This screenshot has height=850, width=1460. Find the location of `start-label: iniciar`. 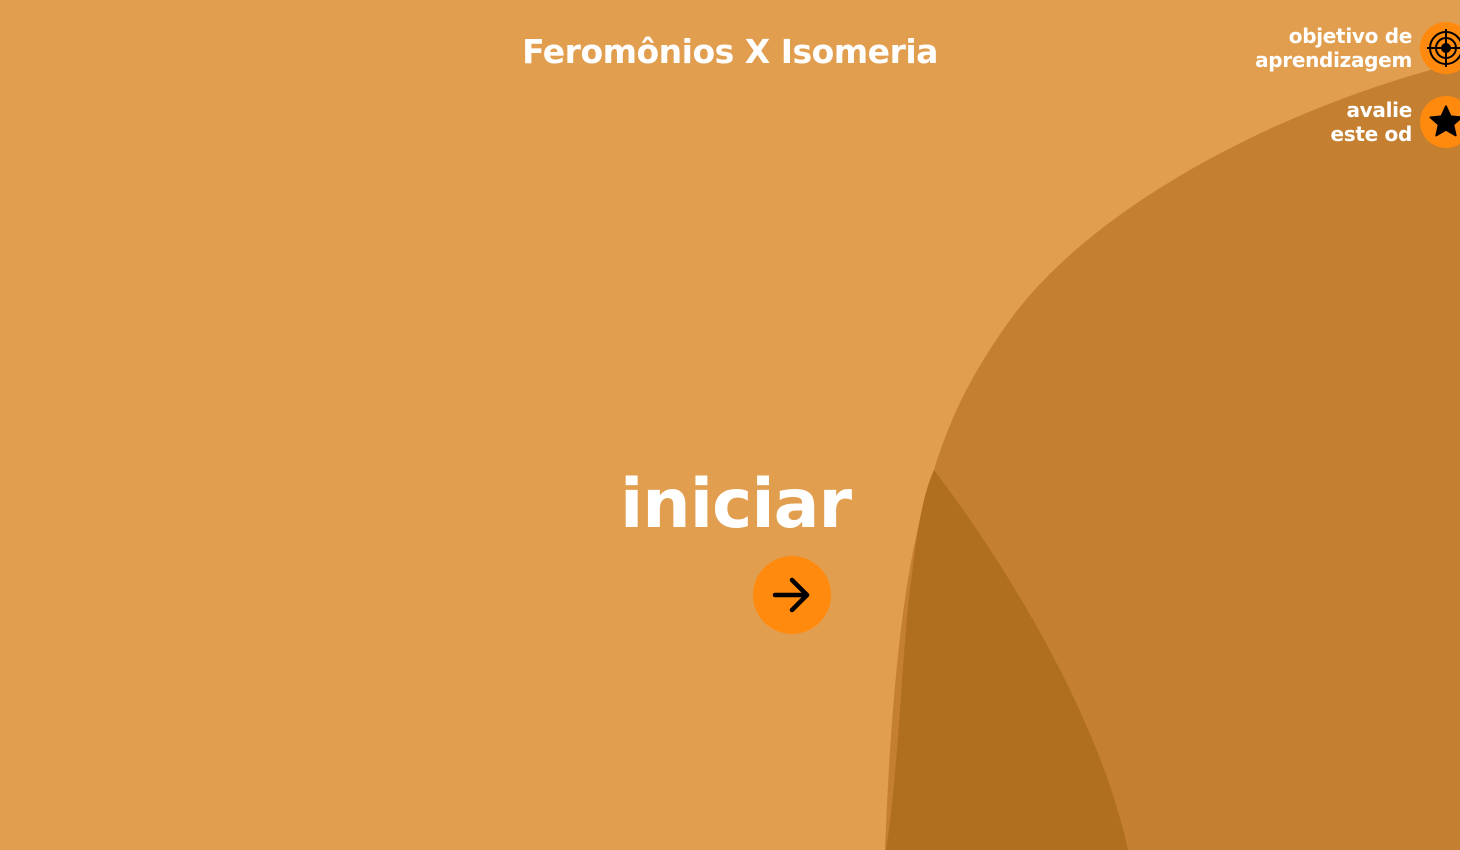

start-label: iniciar is located at coordinates (736, 504).